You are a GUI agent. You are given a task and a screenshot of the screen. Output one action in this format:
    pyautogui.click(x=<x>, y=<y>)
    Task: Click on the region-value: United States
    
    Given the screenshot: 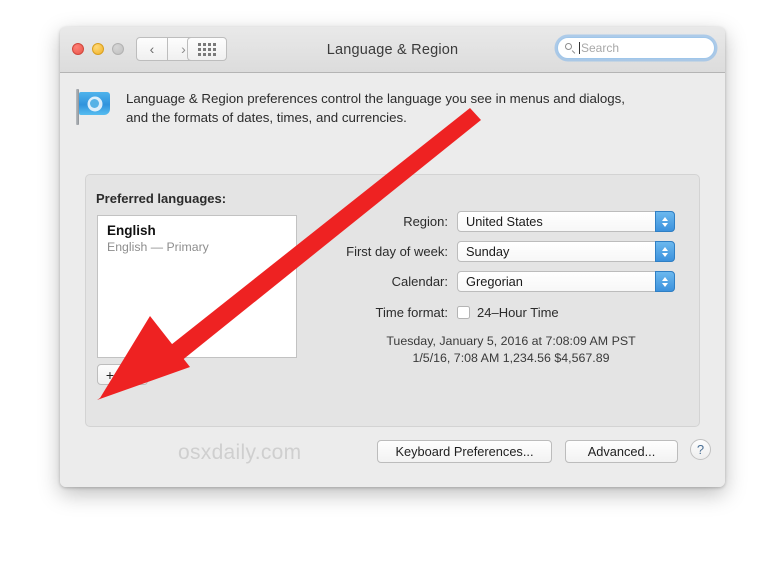 What is the action you would take?
    pyautogui.click(x=504, y=221)
    